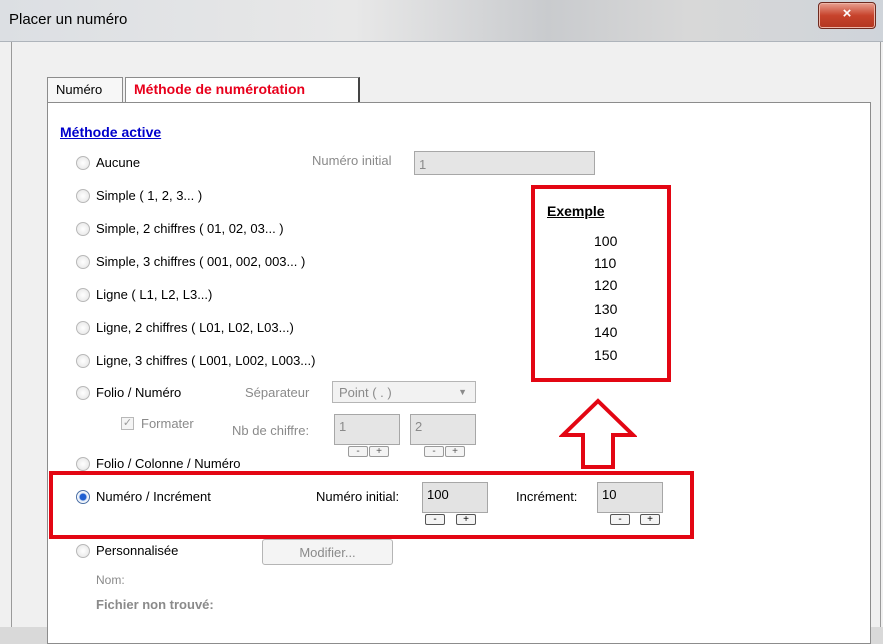 The width and height of the screenshot is (883, 644). What do you see at coordinates (111, 132) in the screenshot?
I see `section-title: Méthode active` at bounding box center [111, 132].